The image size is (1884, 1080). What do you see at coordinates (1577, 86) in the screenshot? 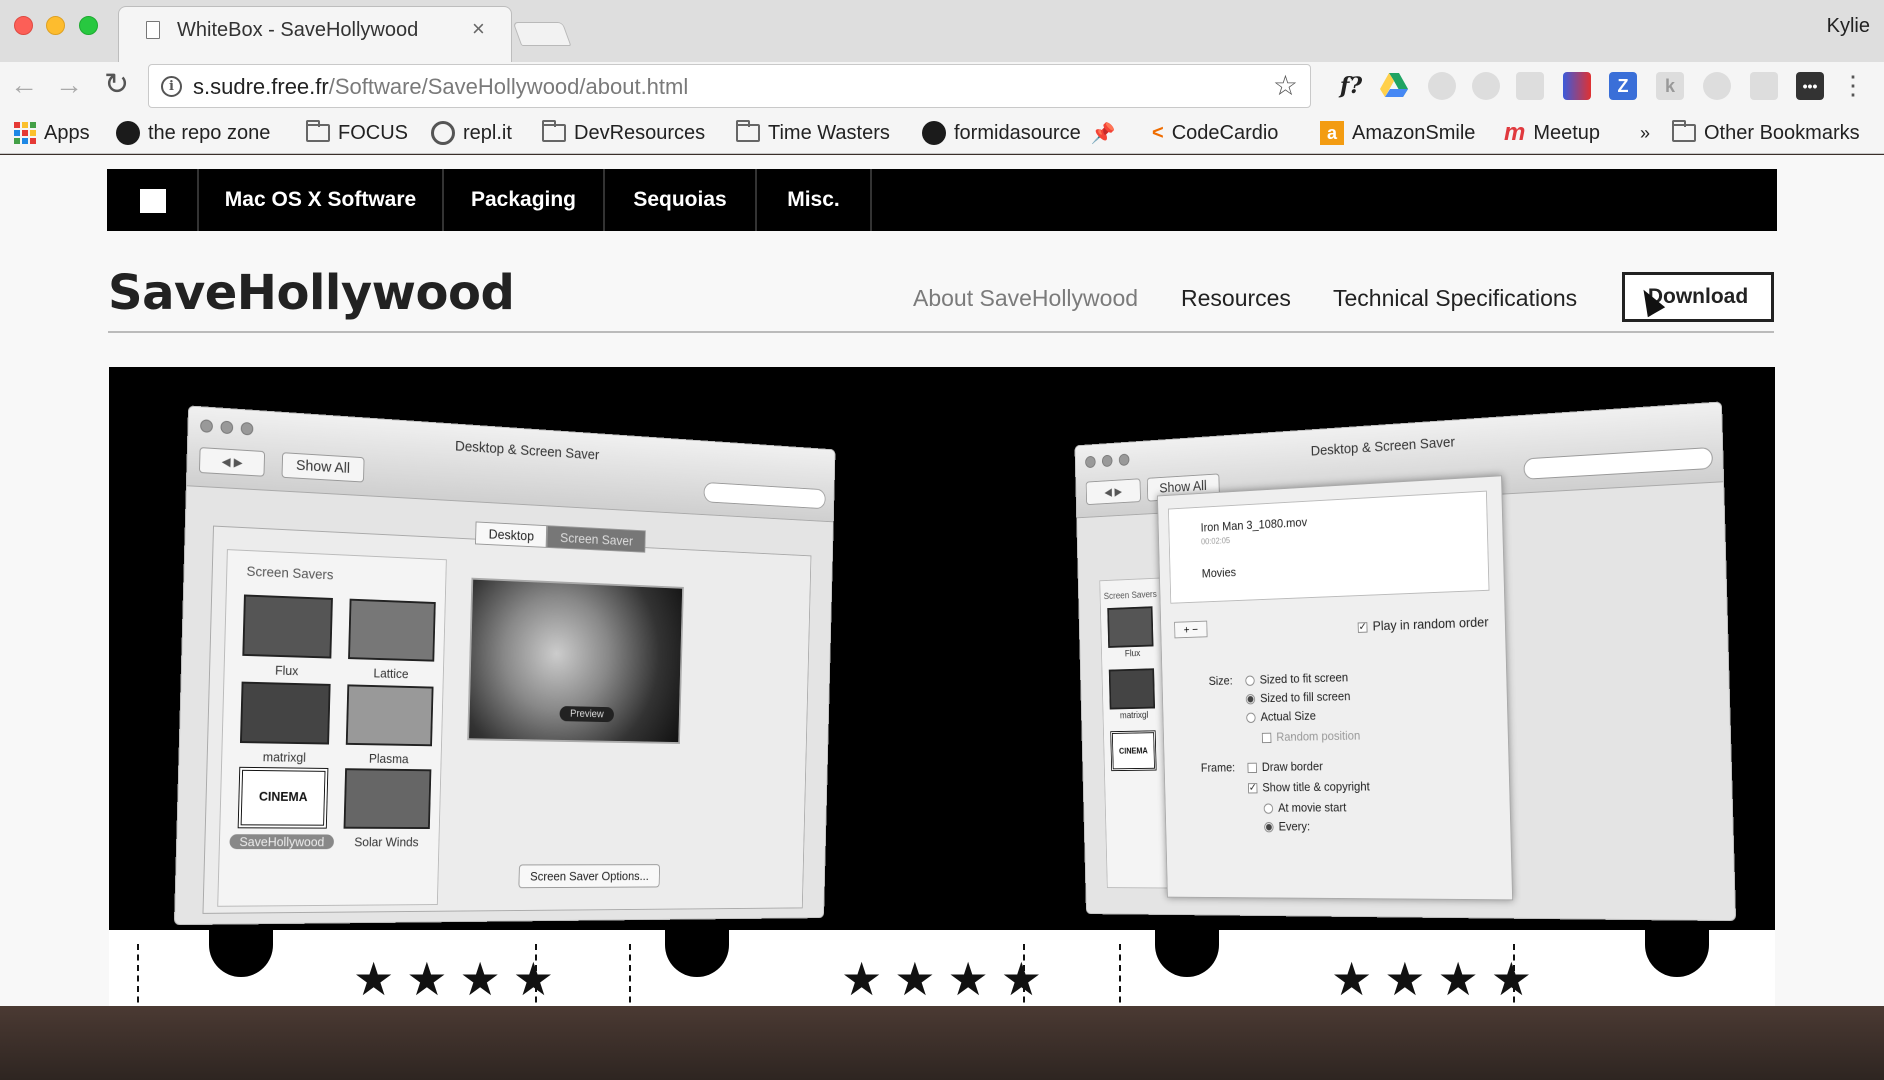
I see `extension-bar-icon` at bounding box center [1577, 86].